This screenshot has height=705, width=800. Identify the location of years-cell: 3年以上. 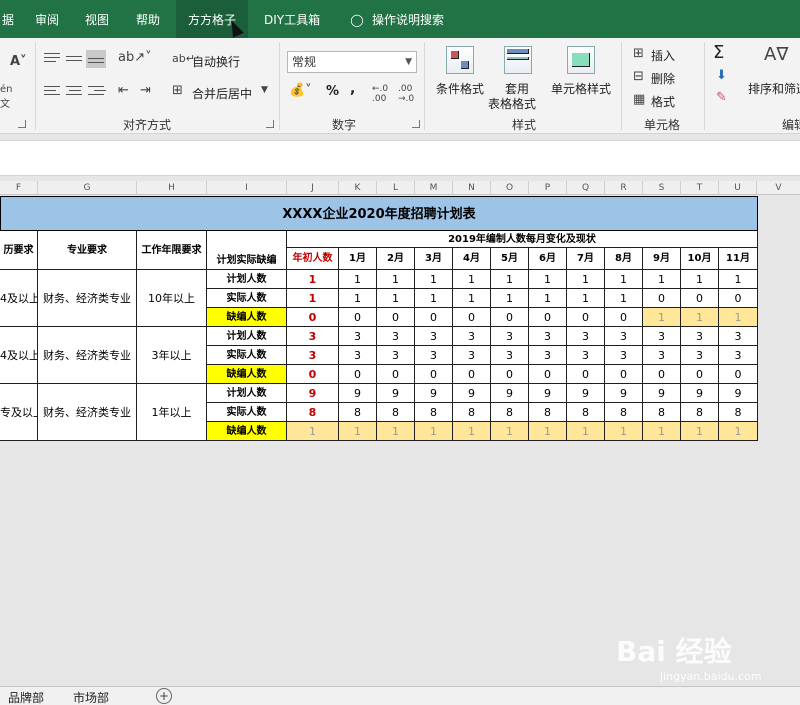
(172, 355).